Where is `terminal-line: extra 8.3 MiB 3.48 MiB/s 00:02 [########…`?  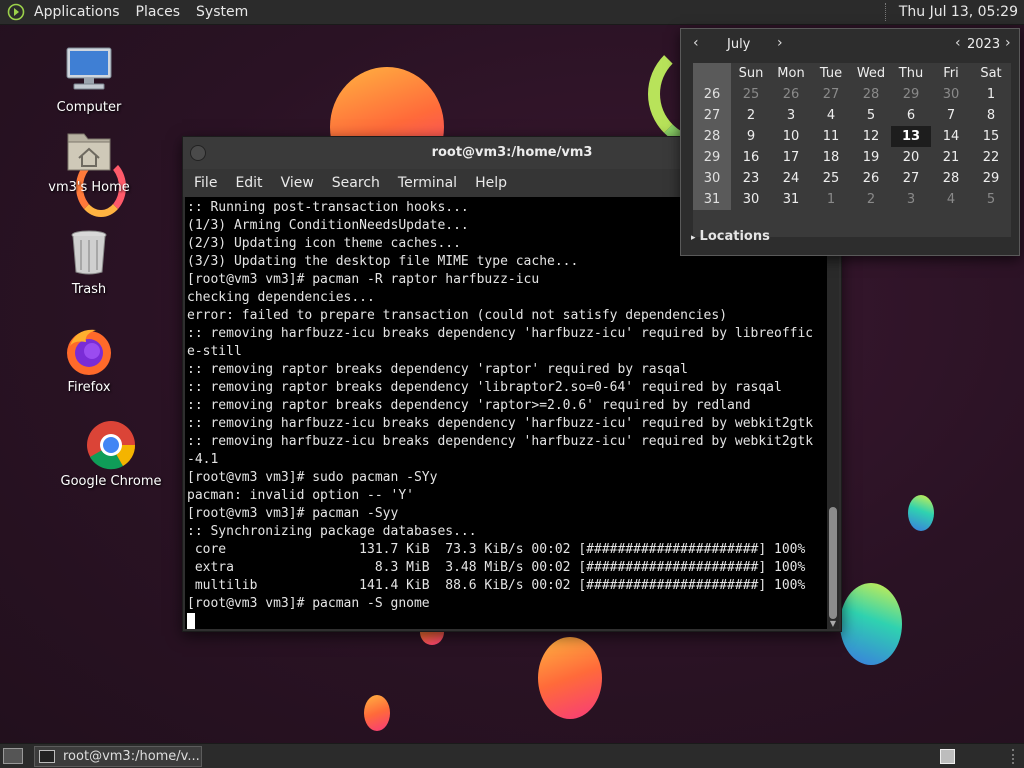 terminal-line: extra 8.3 MiB 3.48 MiB/s 00:02 [########… is located at coordinates (496, 567).